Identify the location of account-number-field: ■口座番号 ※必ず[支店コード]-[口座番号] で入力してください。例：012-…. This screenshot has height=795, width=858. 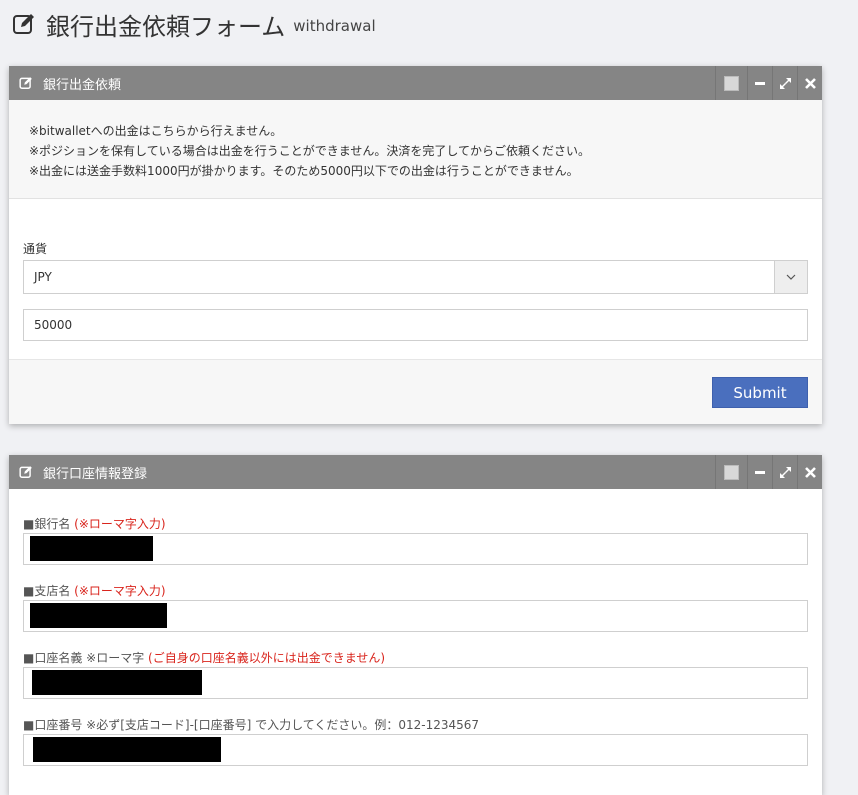
(415, 749).